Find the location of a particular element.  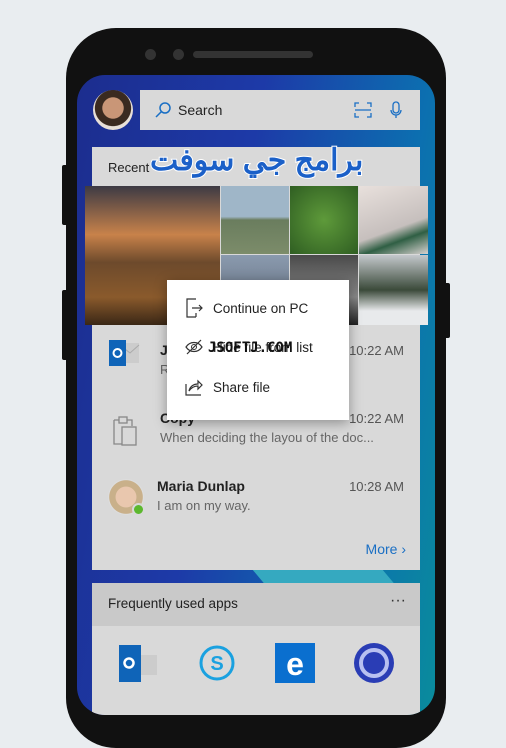

message-badge-icon is located at coordinates (138, 509).